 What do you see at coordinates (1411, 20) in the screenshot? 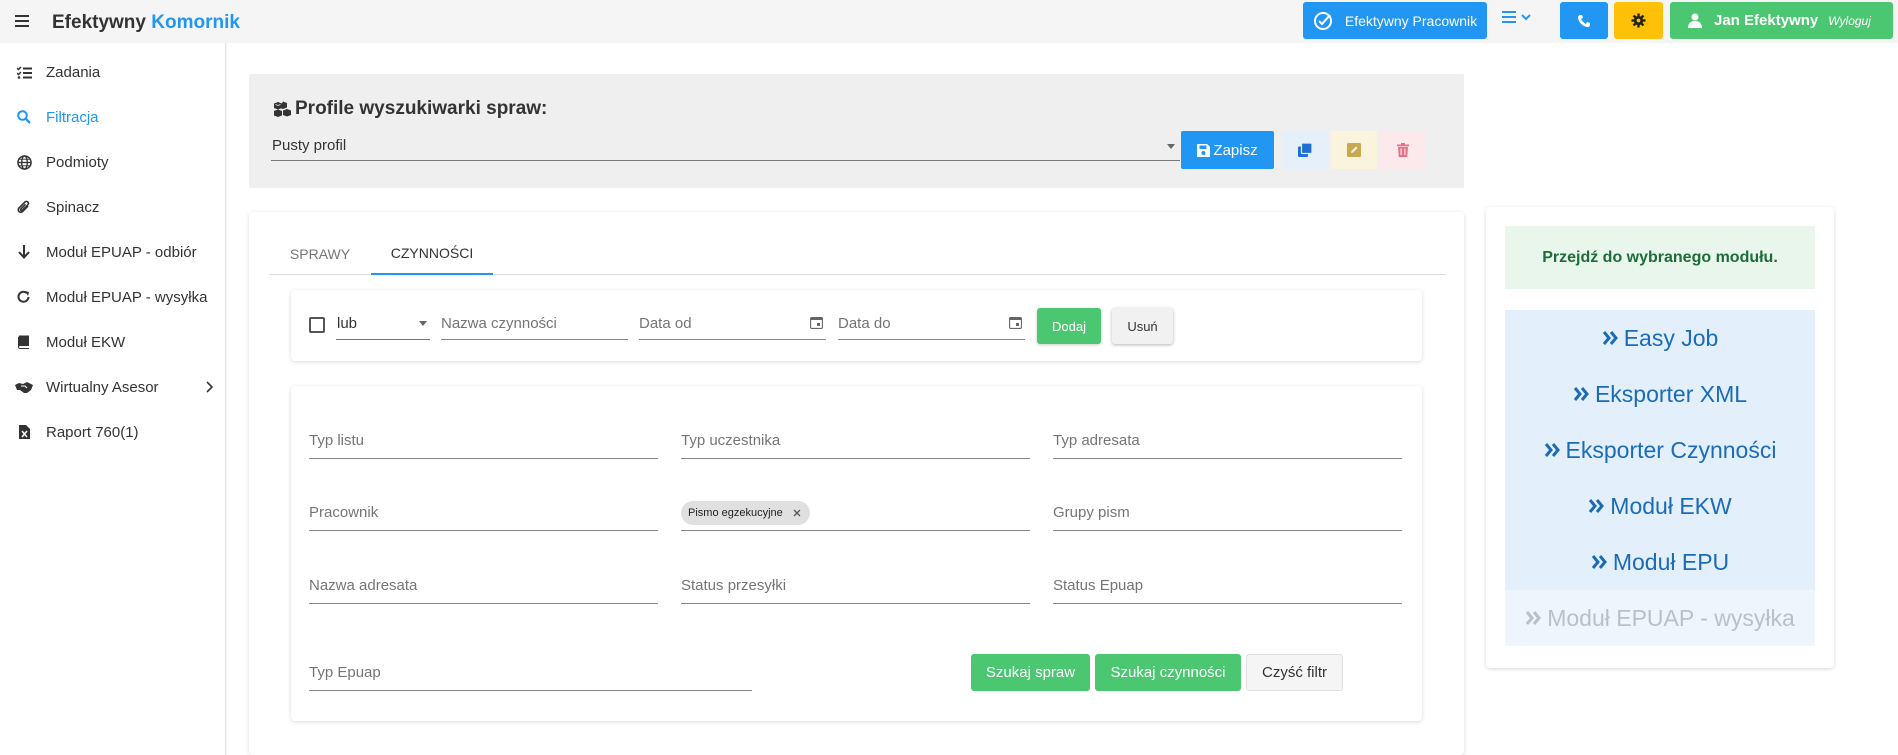
I see `worker-button-label: Efektywny Pracownik` at bounding box center [1411, 20].